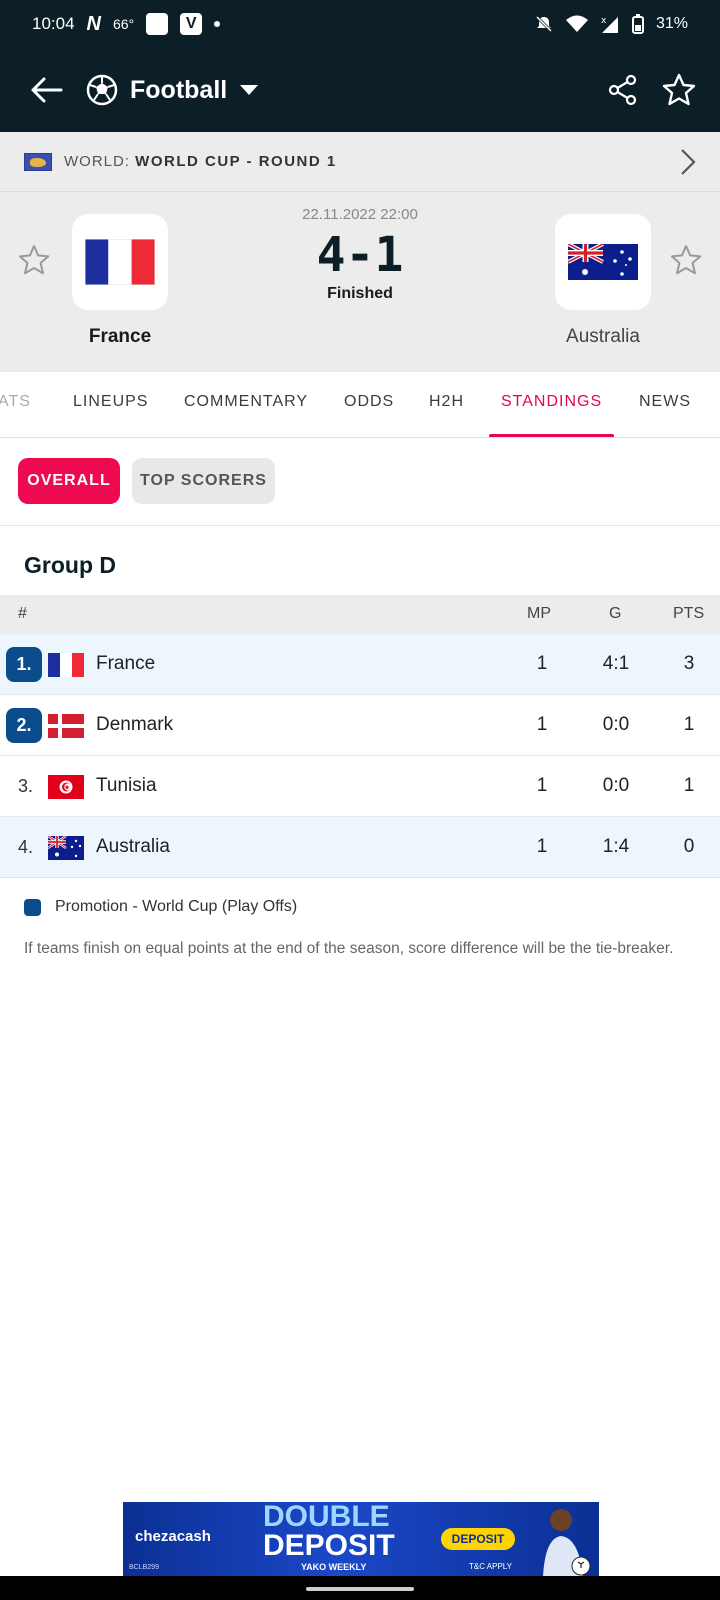  What do you see at coordinates (102, 90) in the screenshot?
I see `soccer-ball-icon` at bounding box center [102, 90].